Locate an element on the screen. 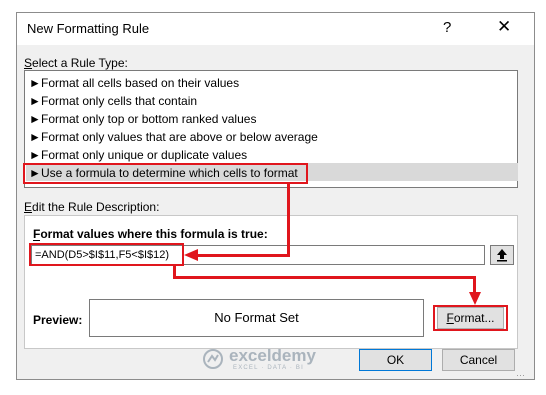 Image resolution: width=546 pixels, height=395 pixels. rule-description-label: Edit the Rule Description: is located at coordinates (91, 207).